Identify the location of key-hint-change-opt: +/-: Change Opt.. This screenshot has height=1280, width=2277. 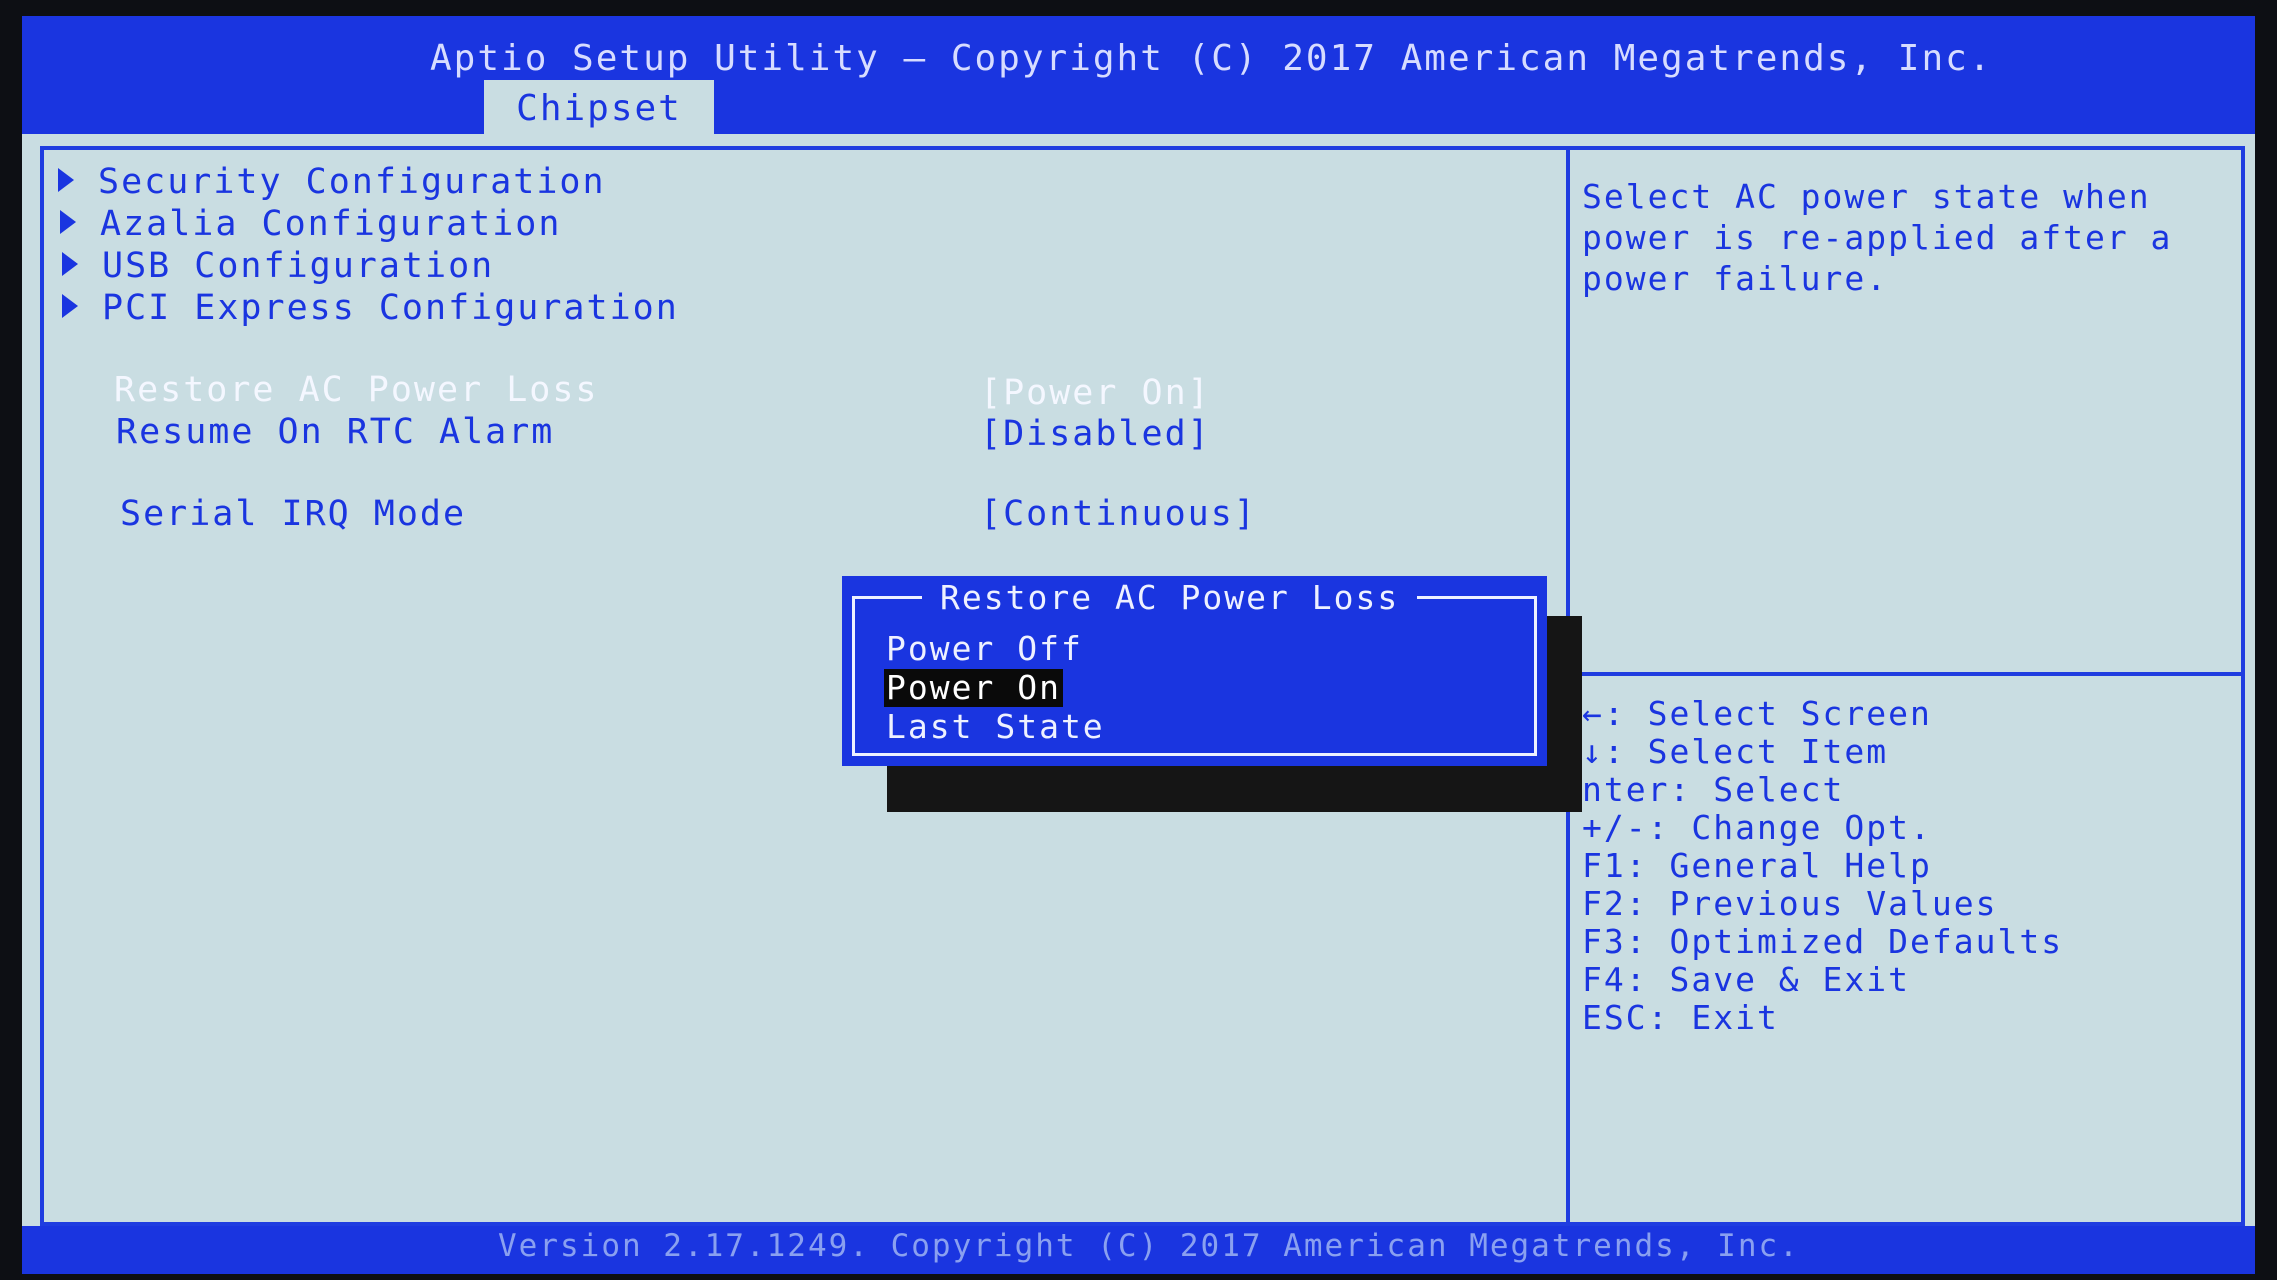
(1757, 827).